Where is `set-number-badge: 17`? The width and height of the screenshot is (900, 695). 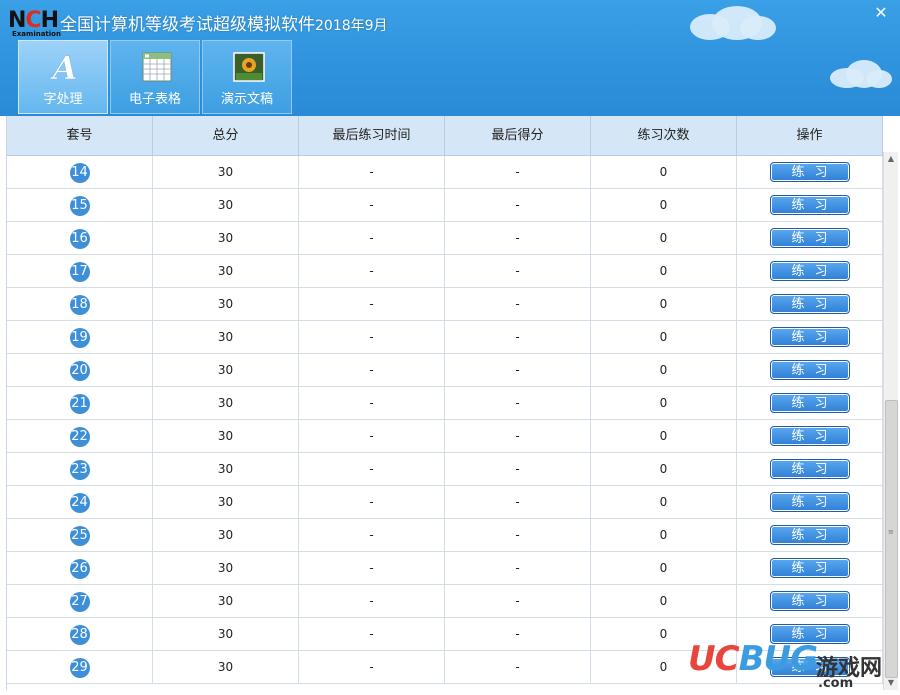 set-number-badge: 17 is located at coordinates (79, 272).